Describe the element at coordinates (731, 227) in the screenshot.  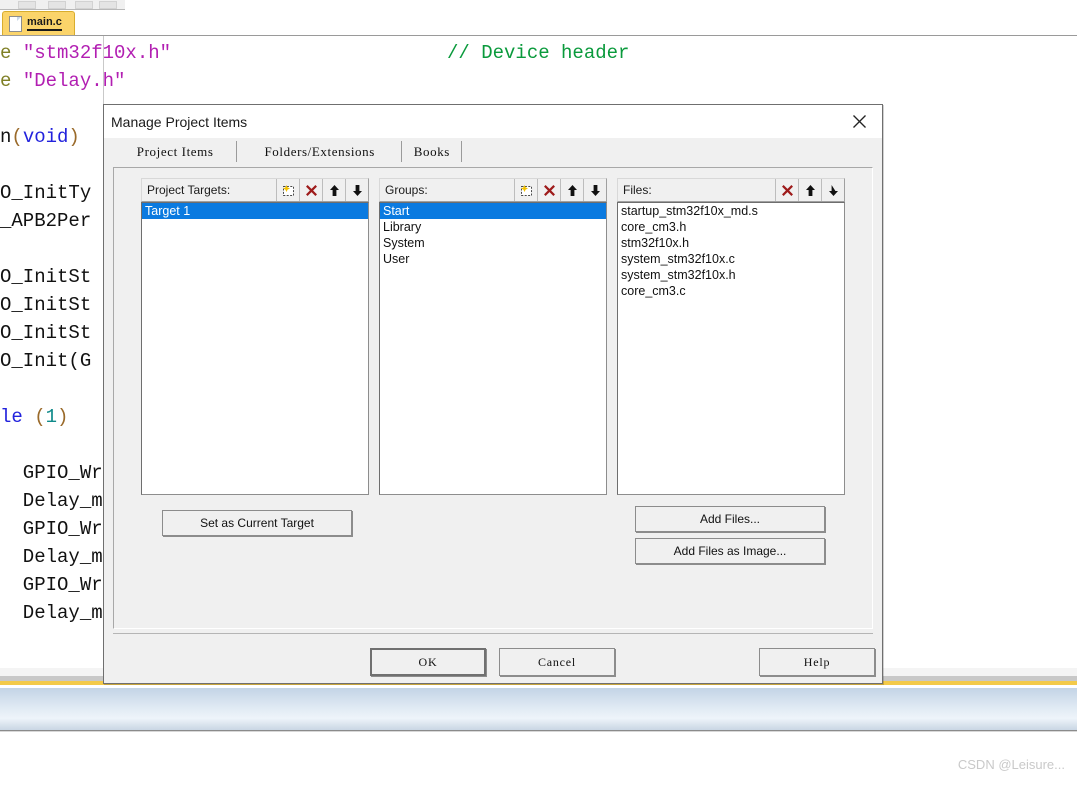
I see `list-item: core_cm3.h` at that location.